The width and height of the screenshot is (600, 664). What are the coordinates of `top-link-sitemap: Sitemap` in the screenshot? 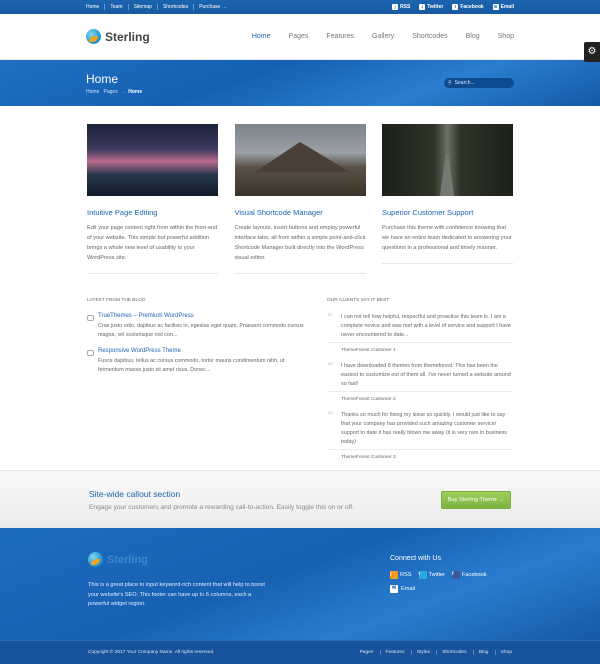 It's located at (142, 7).